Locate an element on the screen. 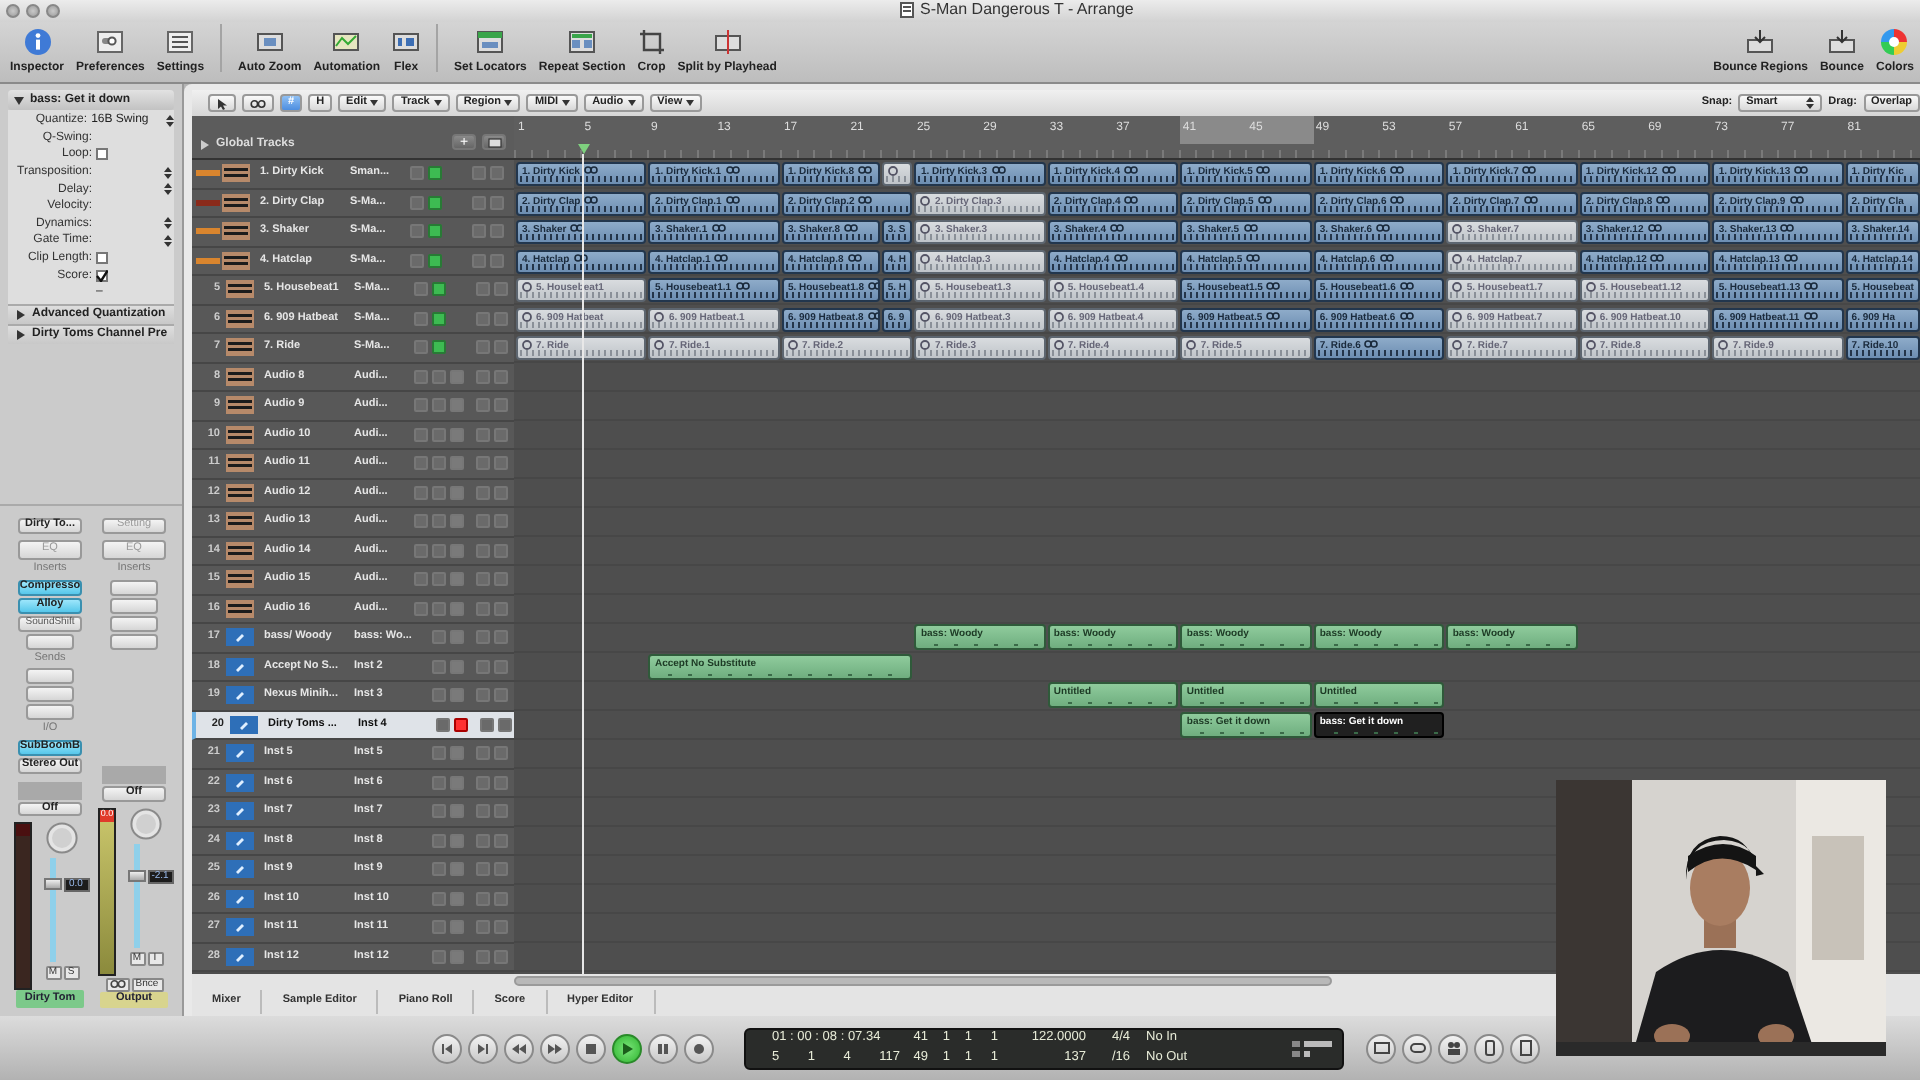 This screenshot has width=1920, height=1080. alias-region is located at coordinates (897, 174).